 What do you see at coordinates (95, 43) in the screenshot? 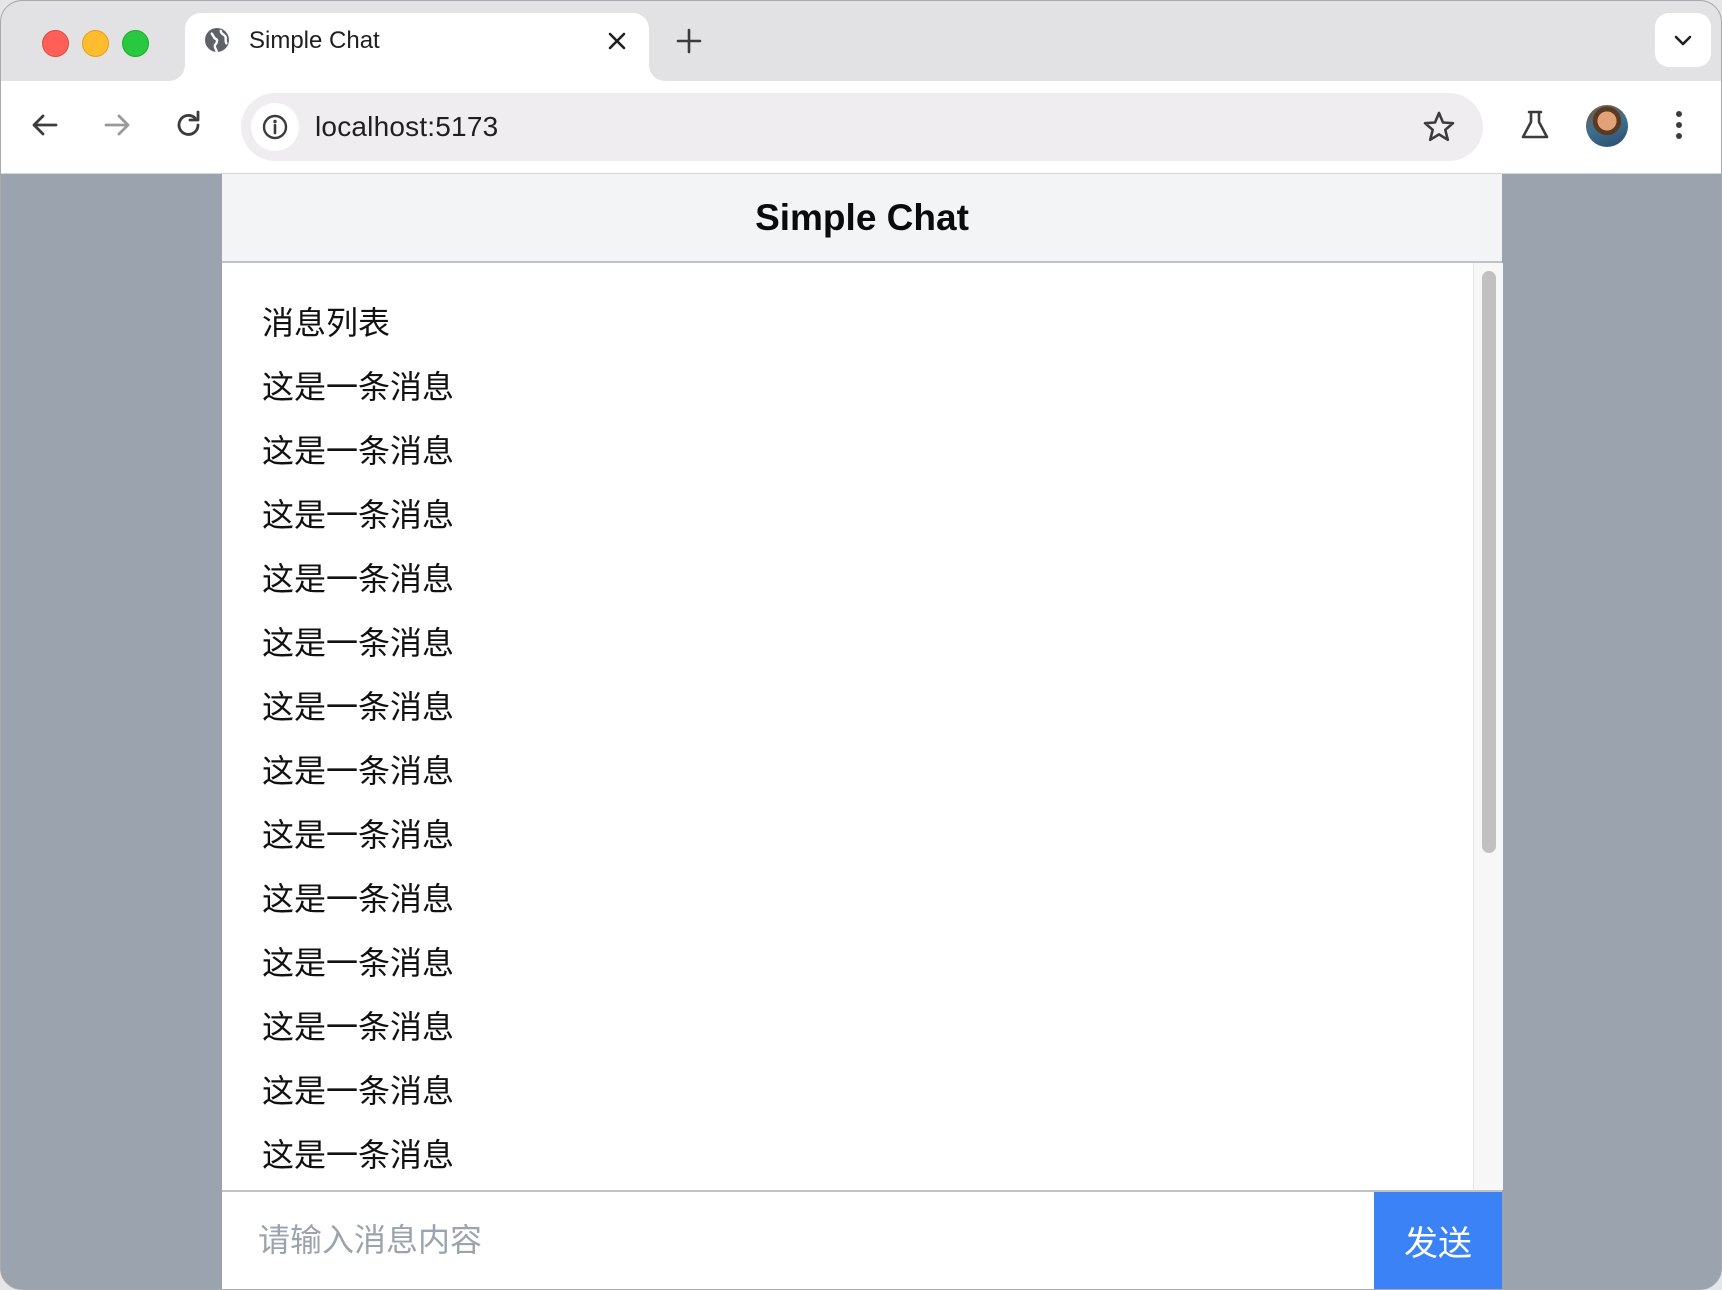
I see `minimize-window-button` at bounding box center [95, 43].